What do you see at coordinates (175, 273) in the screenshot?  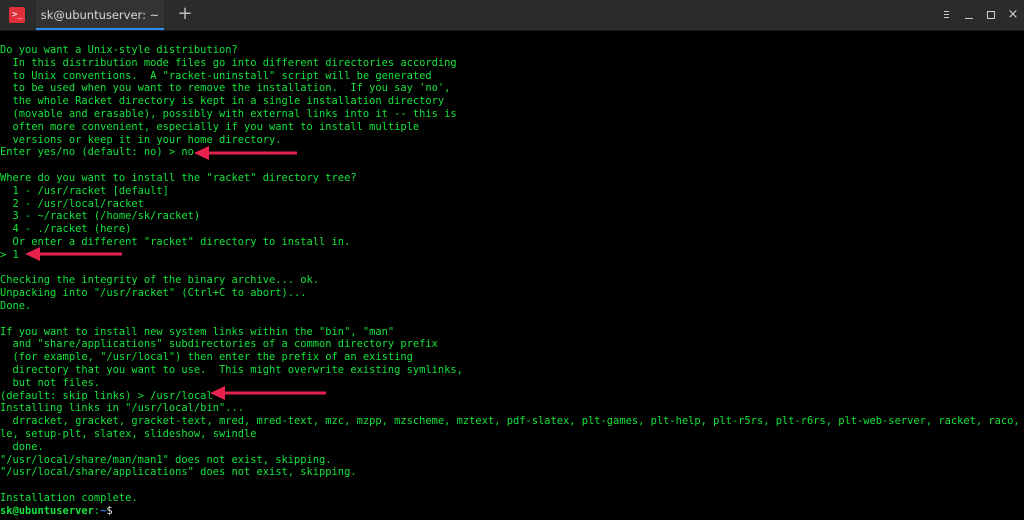 I see `annotation-arrows` at bounding box center [175, 273].